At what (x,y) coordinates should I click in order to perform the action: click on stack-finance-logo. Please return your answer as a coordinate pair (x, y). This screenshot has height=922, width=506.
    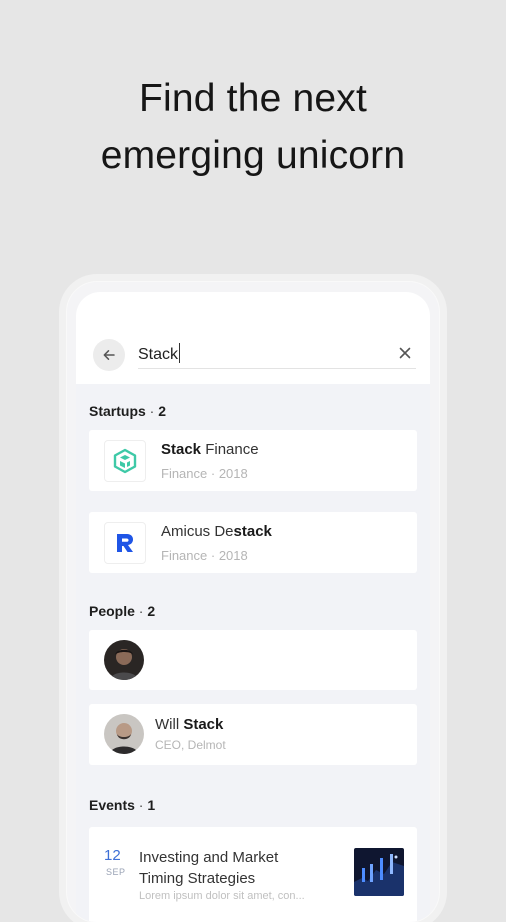
    Looking at the image, I should click on (125, 461).